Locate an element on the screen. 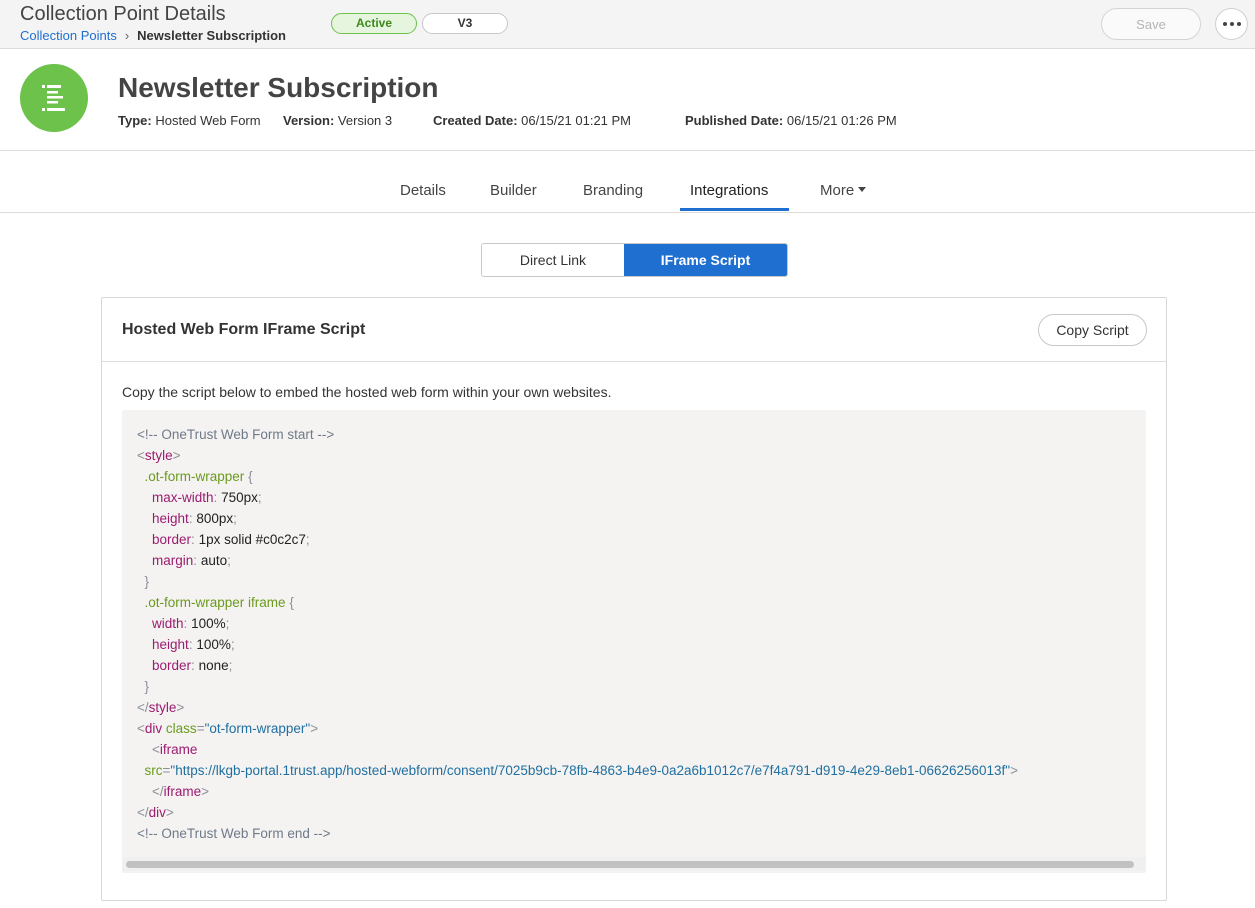  breadcrumb-current: Newsletter Subscription is located at coordinates (211, 35).